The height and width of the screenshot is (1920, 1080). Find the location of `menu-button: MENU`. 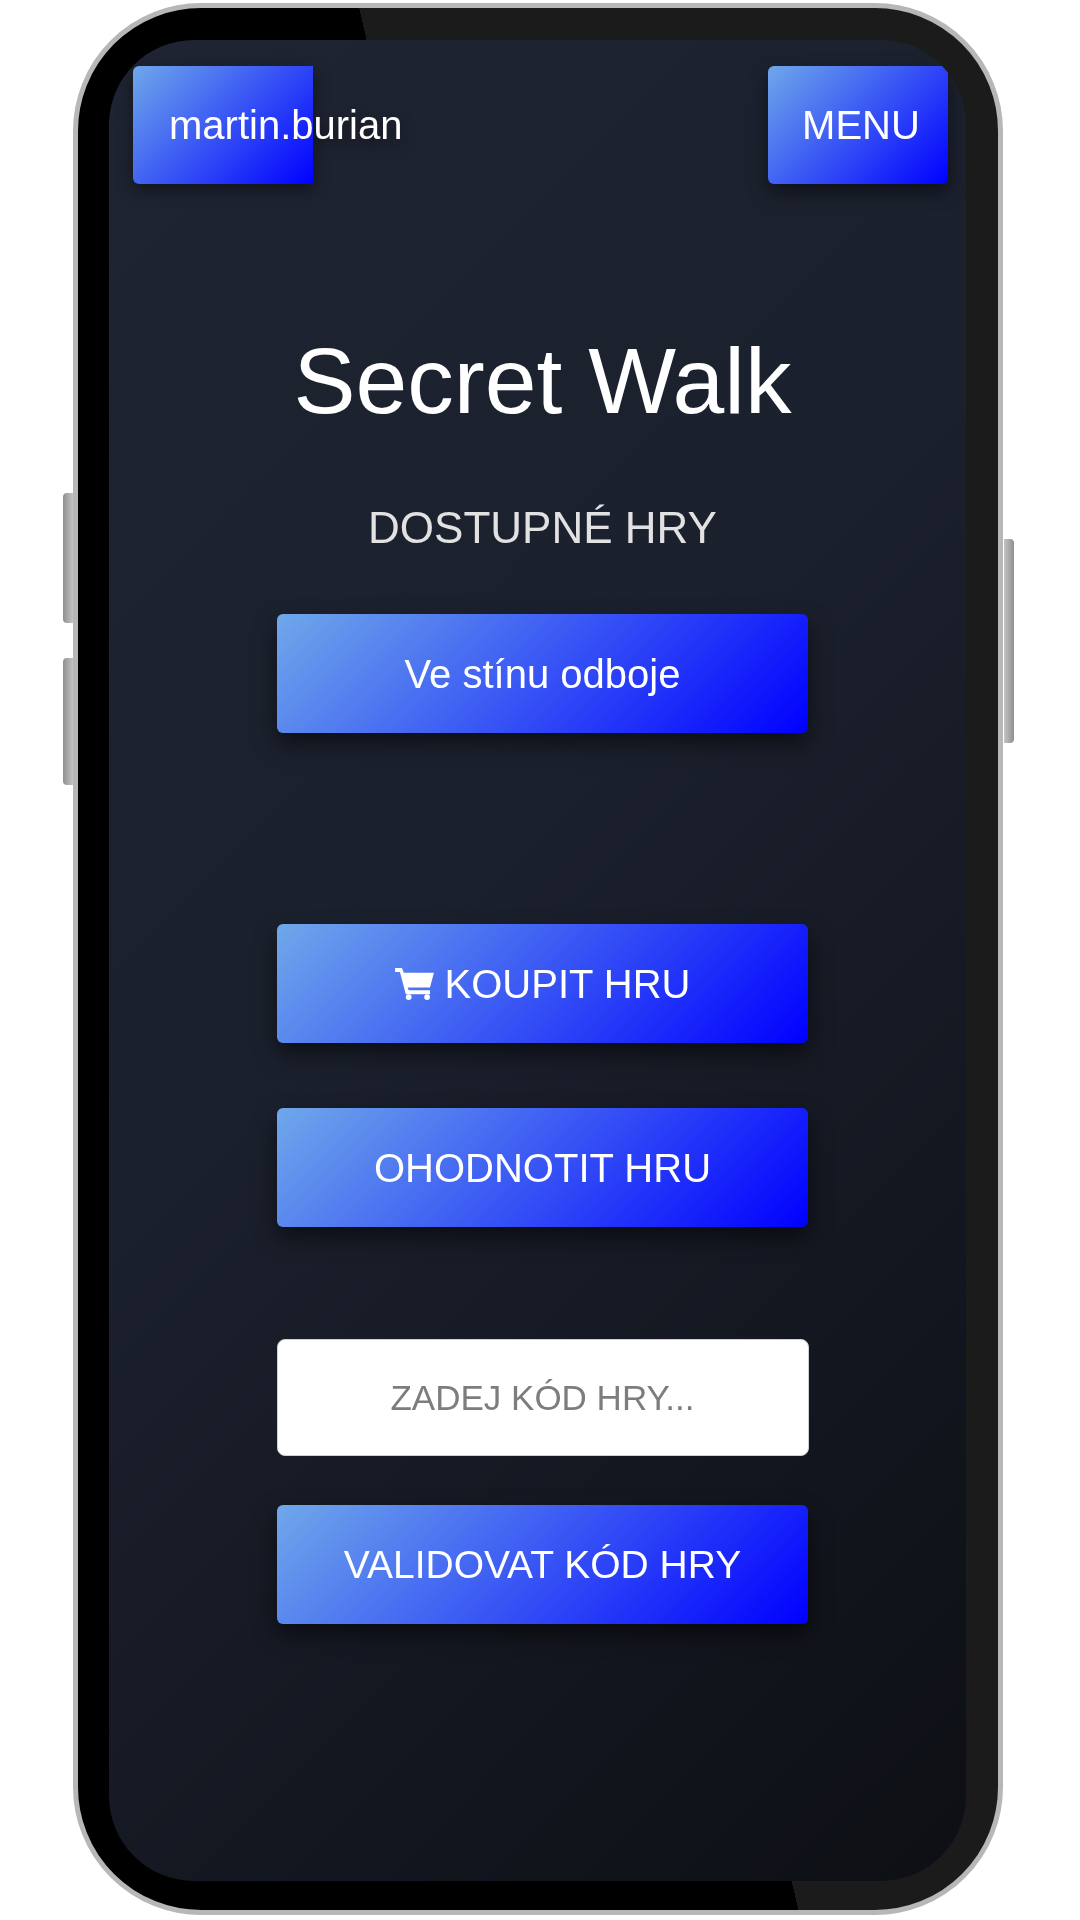

menu-button: MENU is located at coordinates (858, 125).